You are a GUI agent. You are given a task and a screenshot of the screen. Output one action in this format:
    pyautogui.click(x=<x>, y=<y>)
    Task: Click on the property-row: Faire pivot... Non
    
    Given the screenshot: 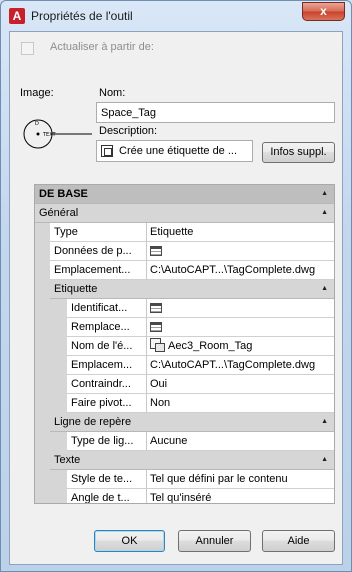 What is the action you would take?
    pyautogui.click(x=184, y=403)
    